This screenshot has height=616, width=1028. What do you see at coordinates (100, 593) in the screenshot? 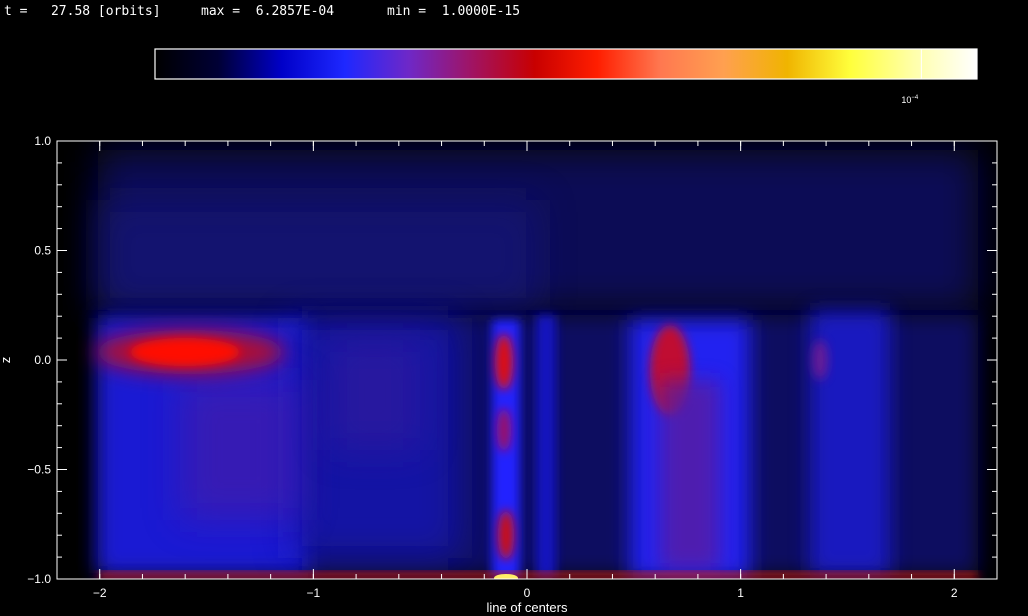
I see `x-tick-label: −2` at bounding box center [100, 593].